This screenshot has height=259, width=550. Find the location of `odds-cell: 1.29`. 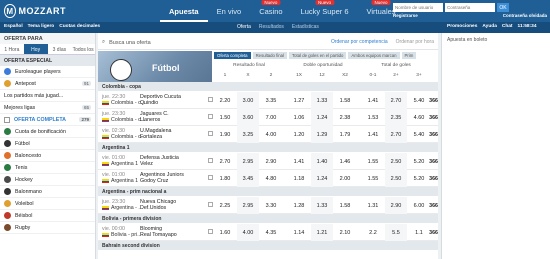

odds-cell: 1.29 is located at coordinates (322, 134).